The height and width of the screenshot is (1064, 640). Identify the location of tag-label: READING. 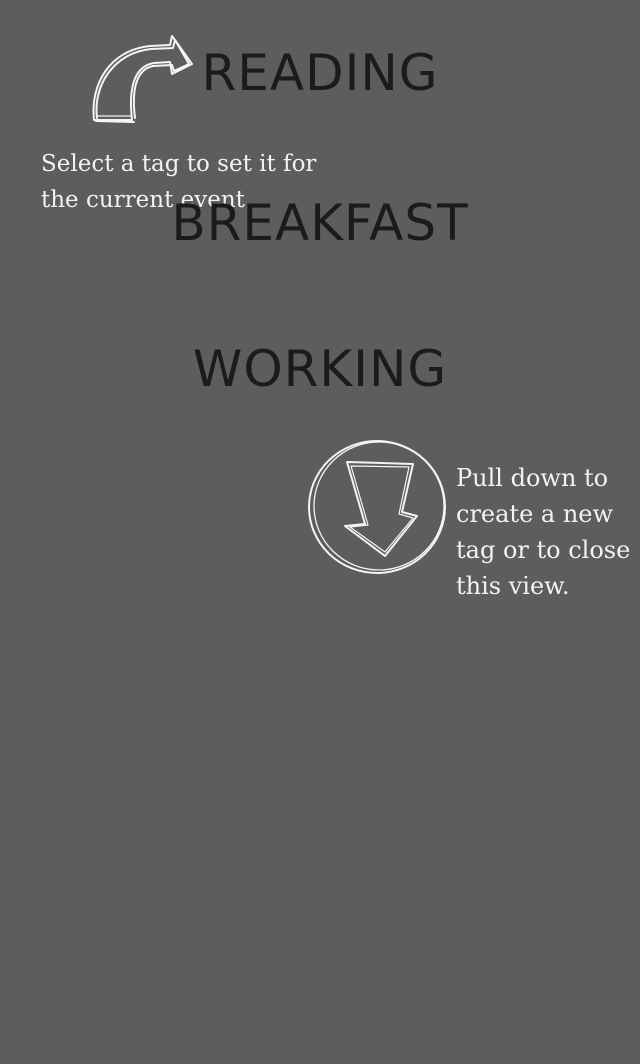
(320, 73).